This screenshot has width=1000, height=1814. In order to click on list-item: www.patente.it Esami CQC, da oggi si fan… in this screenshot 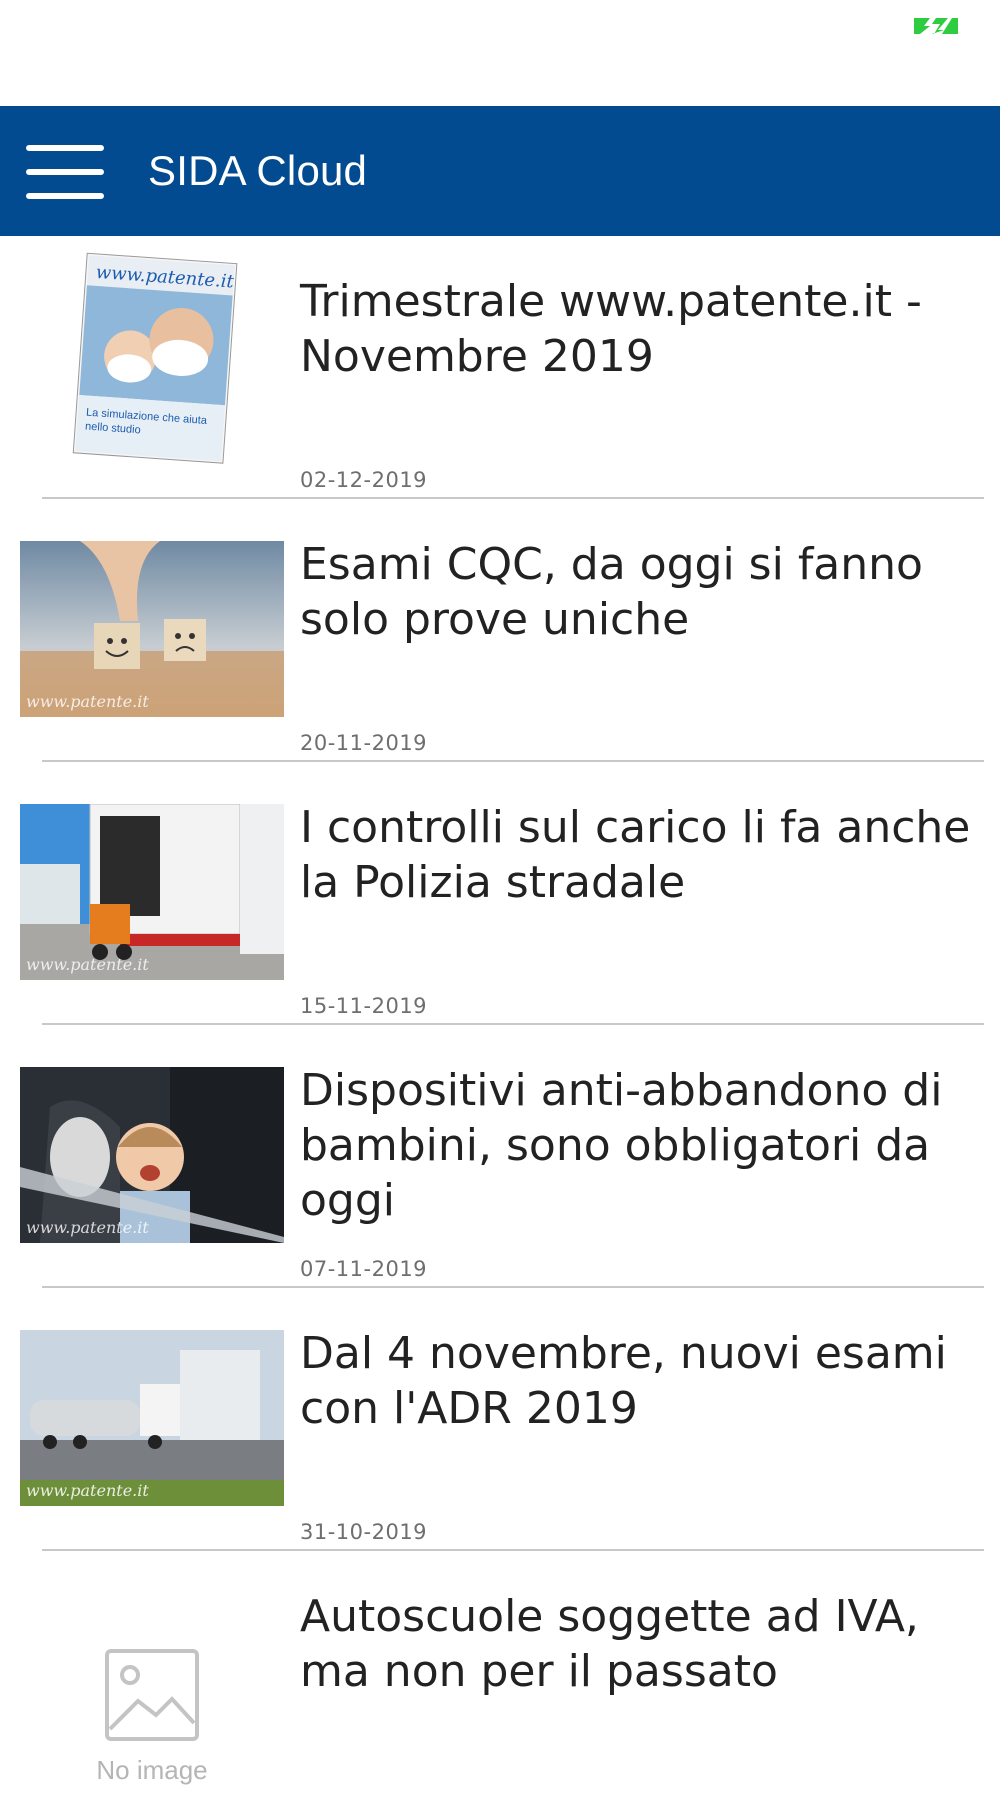, I will do `click(500, 630)`.